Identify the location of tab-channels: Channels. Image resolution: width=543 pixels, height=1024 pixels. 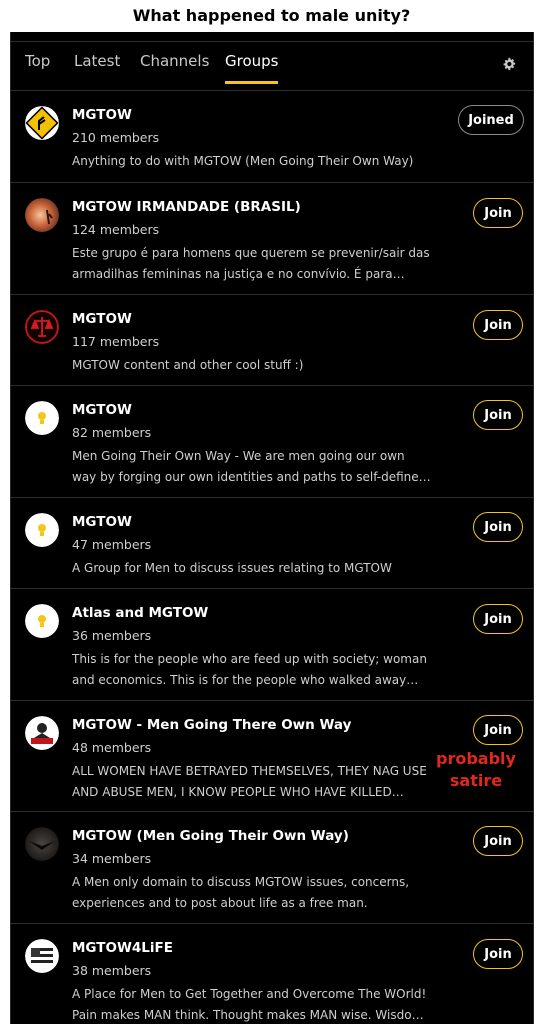
(174, 61).